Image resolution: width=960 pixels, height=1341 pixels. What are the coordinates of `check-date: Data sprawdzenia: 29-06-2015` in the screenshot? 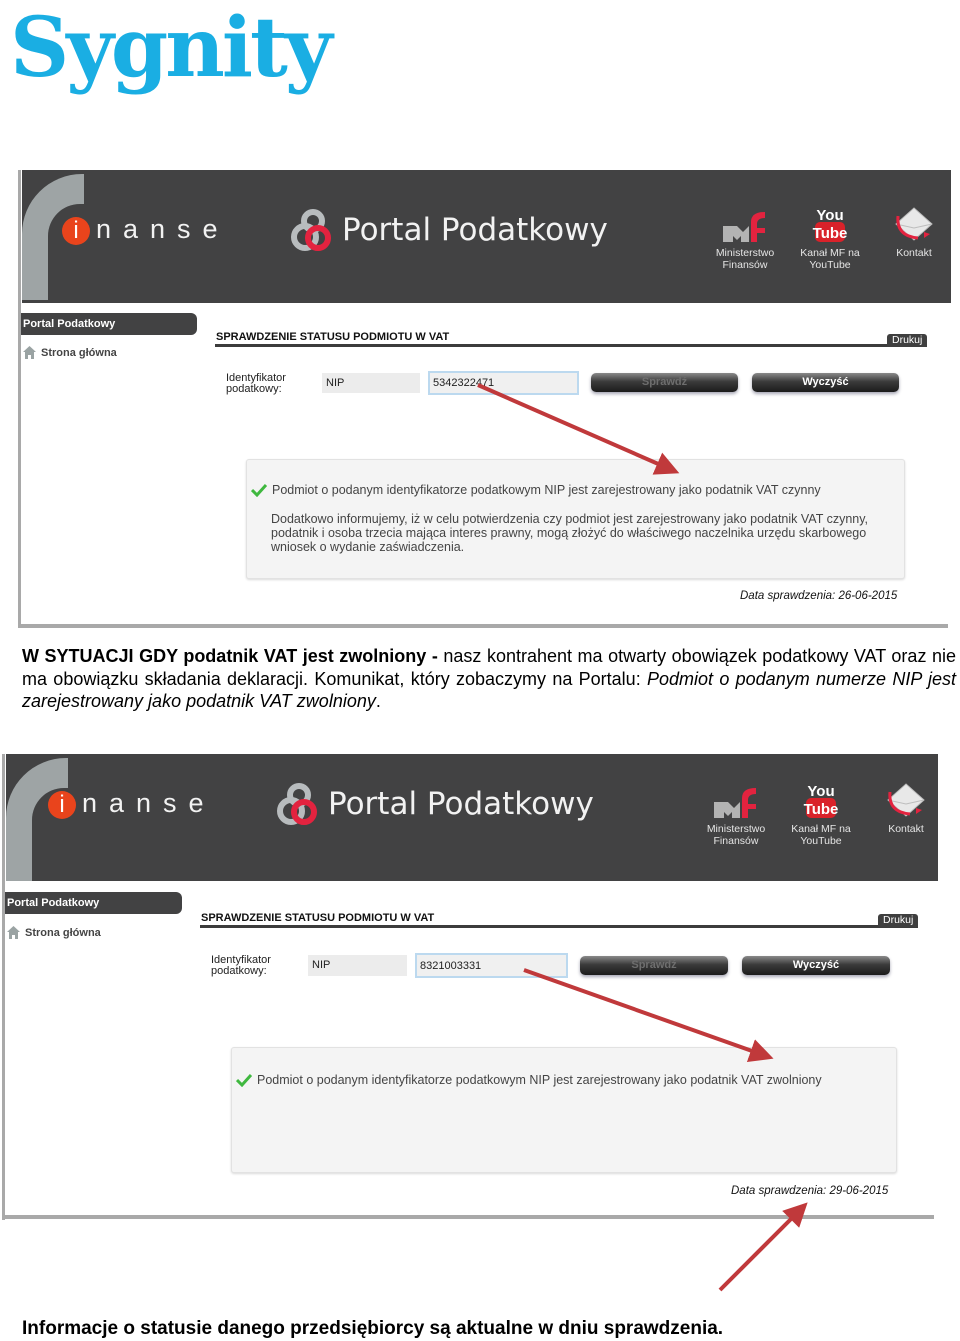 It's located at (810, 1191).